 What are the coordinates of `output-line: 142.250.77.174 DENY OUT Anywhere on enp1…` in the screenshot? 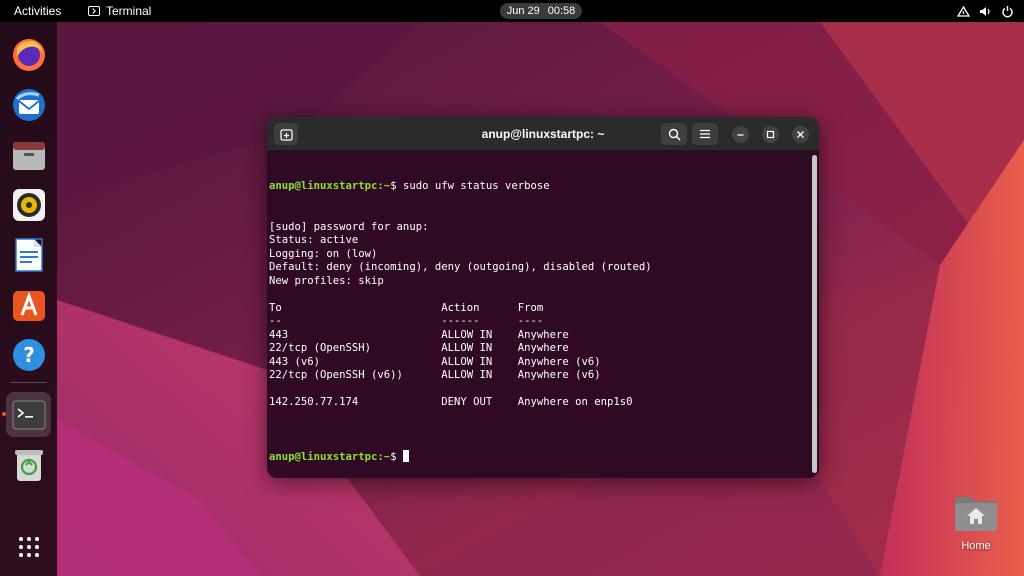 It's located at (451, 402).